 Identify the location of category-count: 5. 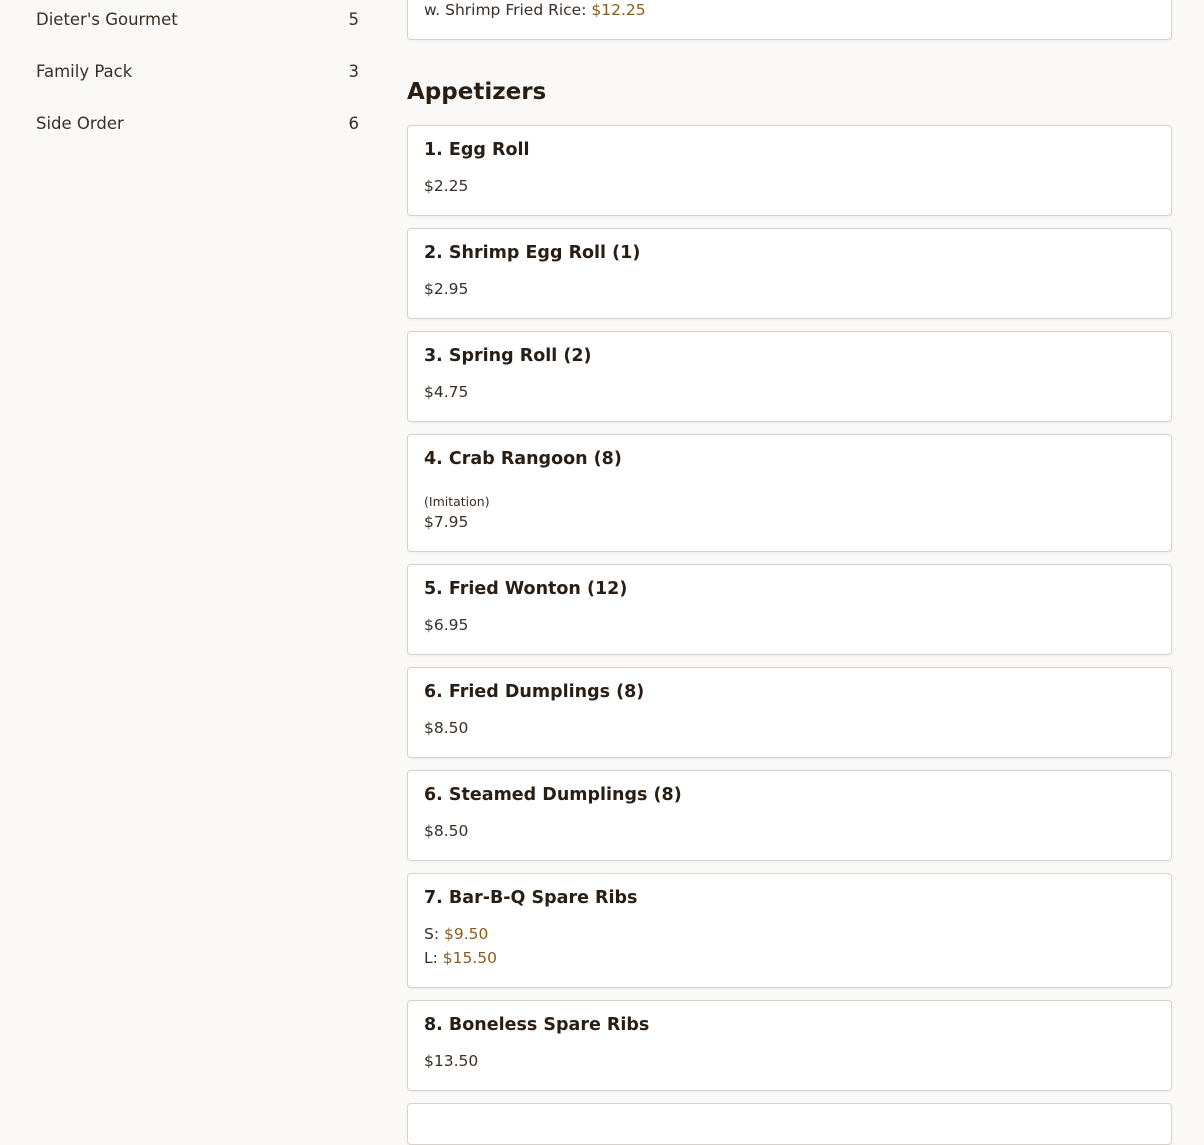
(354, 19).